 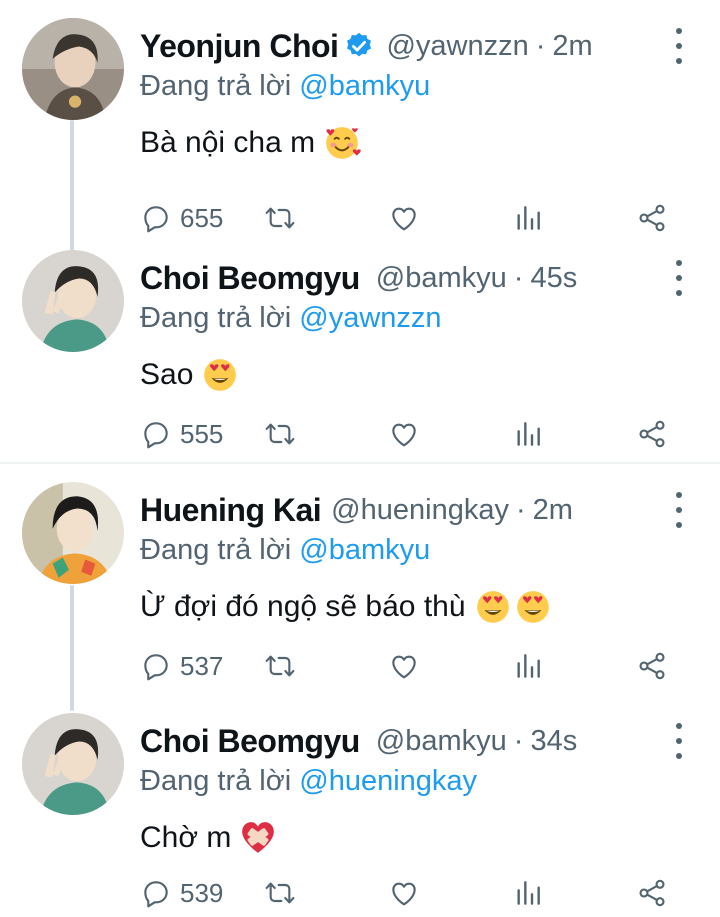 I want to click on reply-count: 537, so click(x=202, y=665).